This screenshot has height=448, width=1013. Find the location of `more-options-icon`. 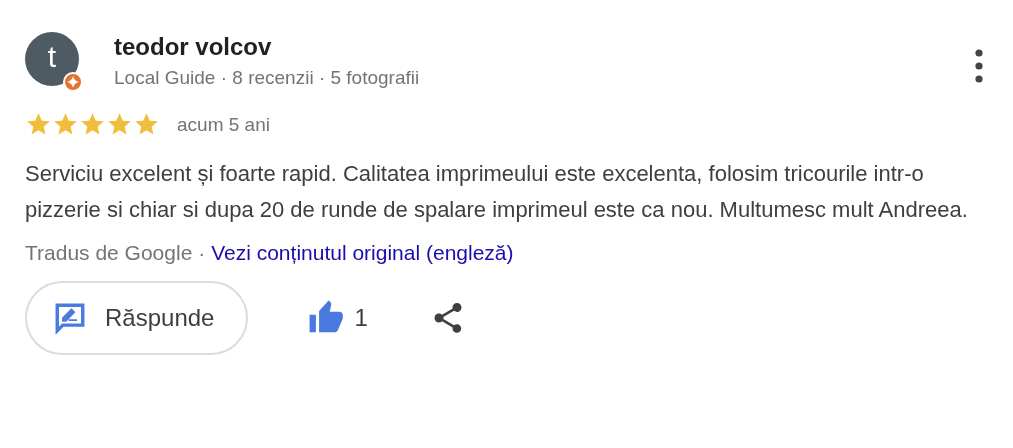

more-options-icon is located at coordinates (979, 66).